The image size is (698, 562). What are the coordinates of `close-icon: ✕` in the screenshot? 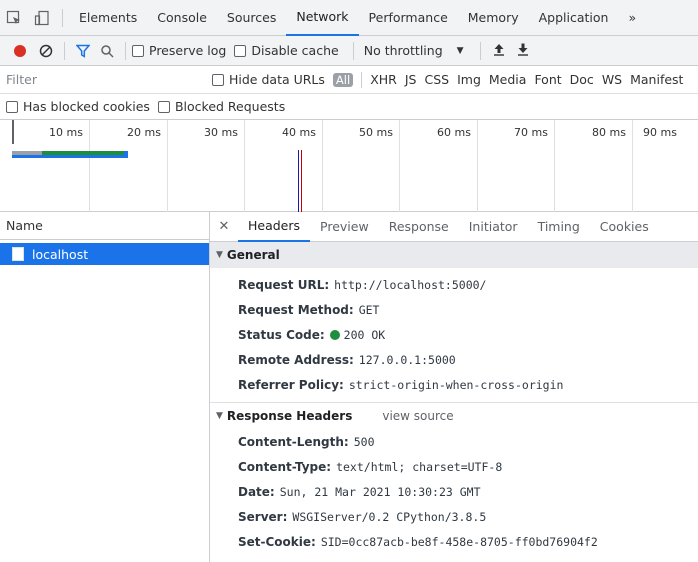 It's located at (224, 227).